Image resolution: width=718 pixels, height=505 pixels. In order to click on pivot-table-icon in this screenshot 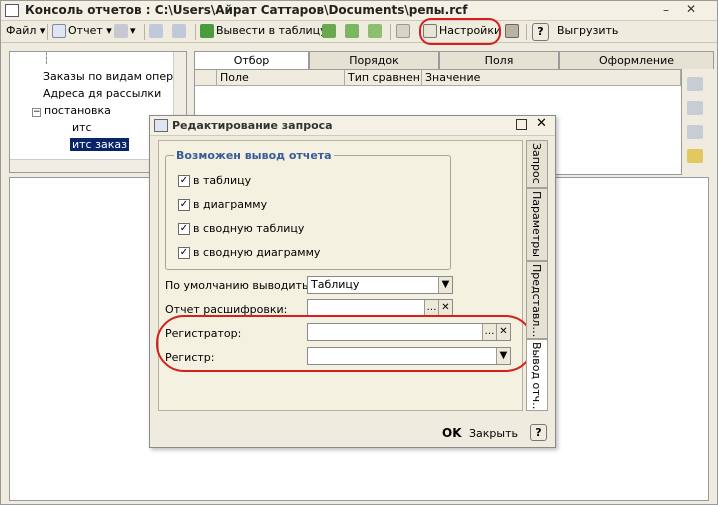, I will do `click(352, 31)`.